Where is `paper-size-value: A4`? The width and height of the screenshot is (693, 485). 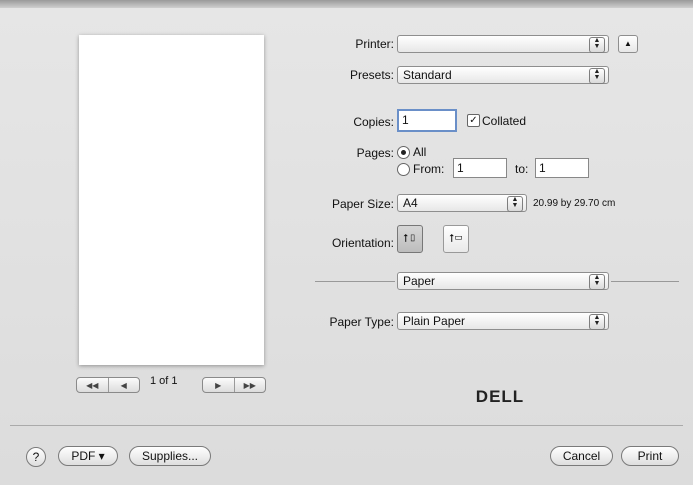 paper-size-value: A4 is located at coordinates (410, 203).